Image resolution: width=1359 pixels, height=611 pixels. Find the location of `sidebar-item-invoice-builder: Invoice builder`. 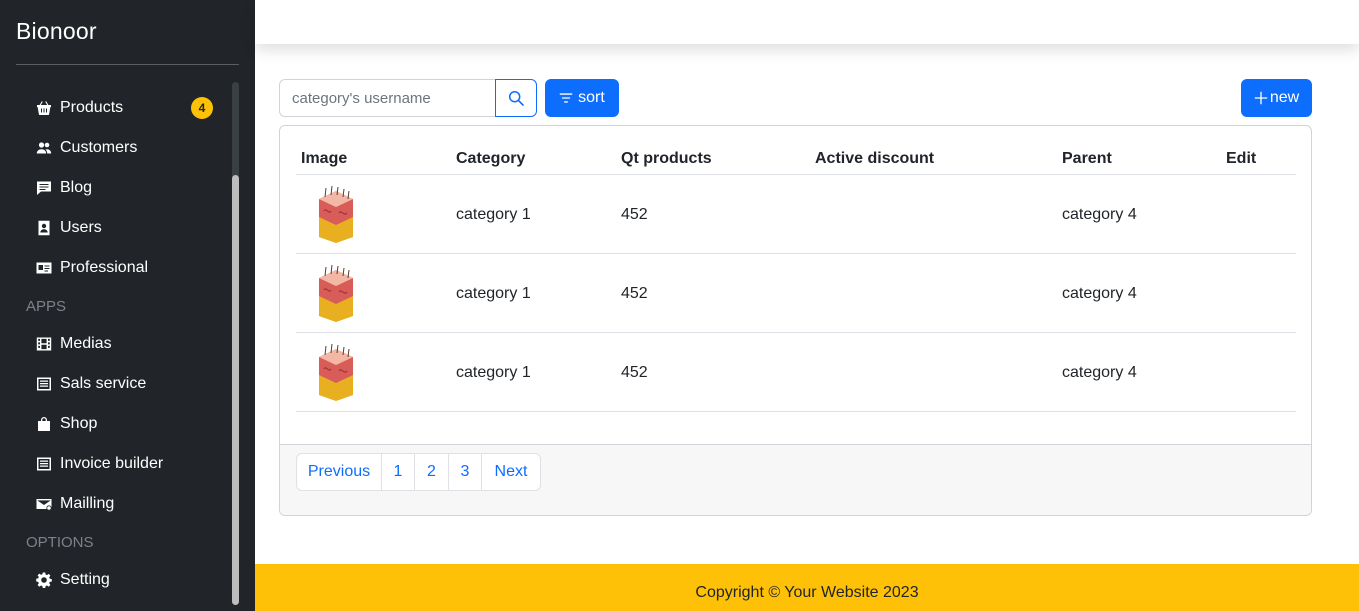

sidebar-item-invoice-builder: Invoice builder is located at coordinates (116, 464).